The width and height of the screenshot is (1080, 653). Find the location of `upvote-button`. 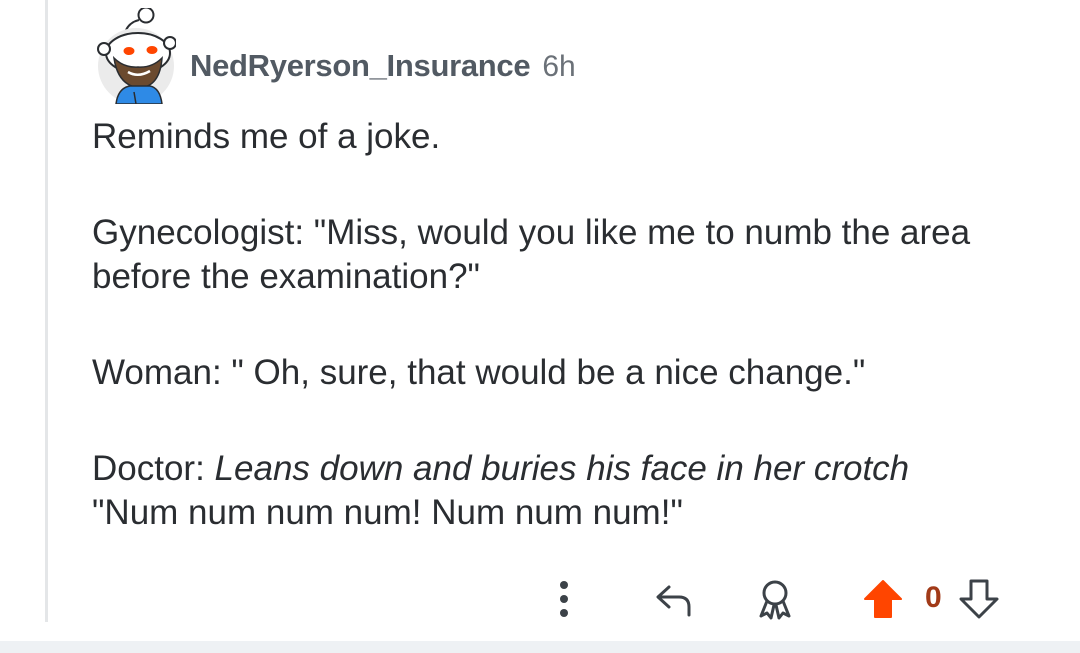

upvote-button is located at coordinates (883, 599).